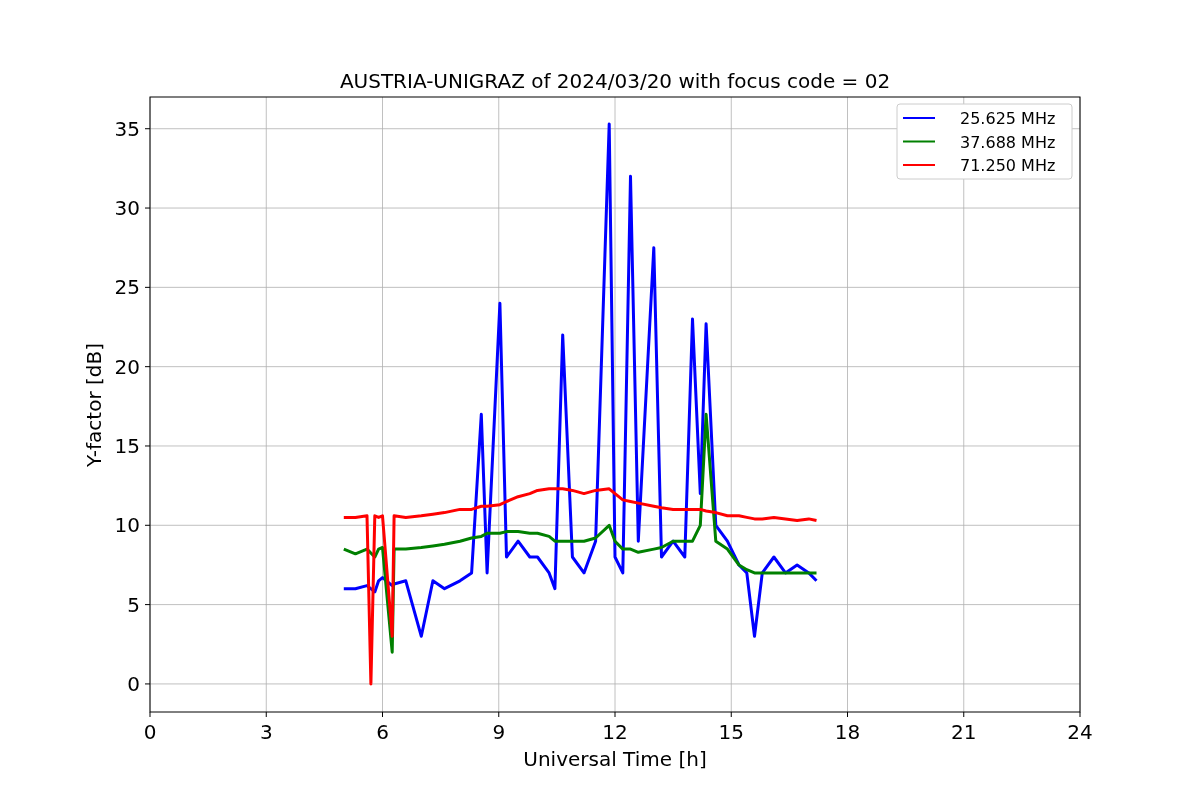  Describe the element at coordinates (964, 732) in the screenshot. I see `x-tick-label: 21` at that location.